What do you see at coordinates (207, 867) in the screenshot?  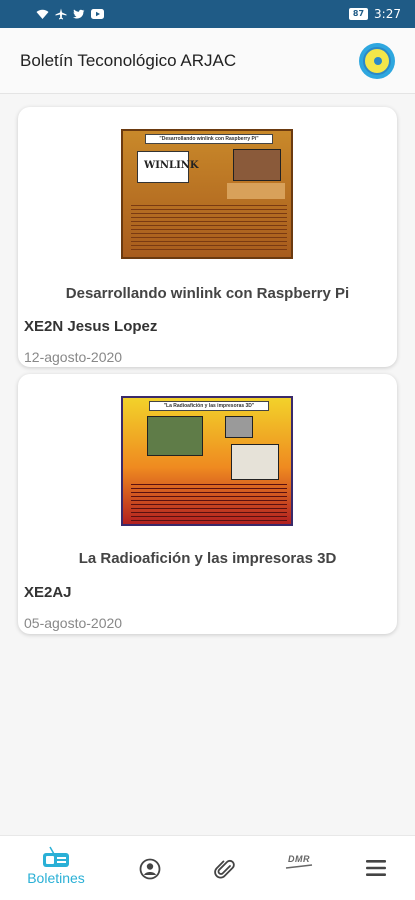 I see `bottom-nav: Boletines DMR` at bounding box center [207, 867].